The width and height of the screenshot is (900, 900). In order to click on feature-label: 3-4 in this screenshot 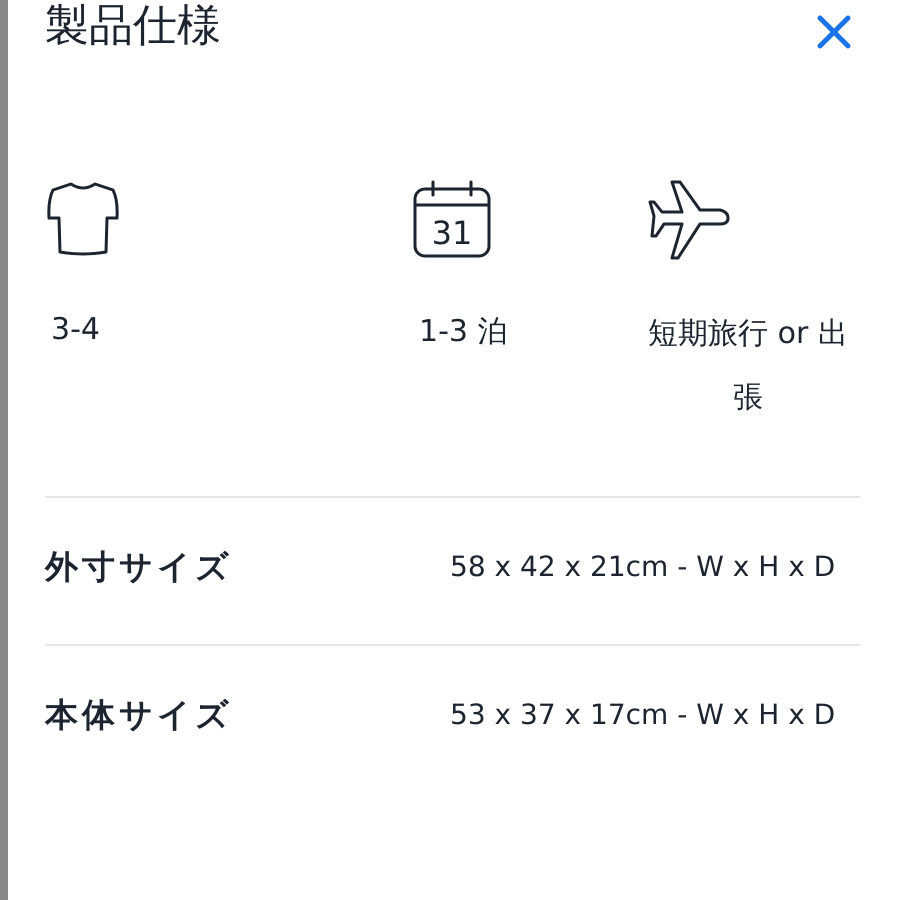, I will do `click(75, 330)`.